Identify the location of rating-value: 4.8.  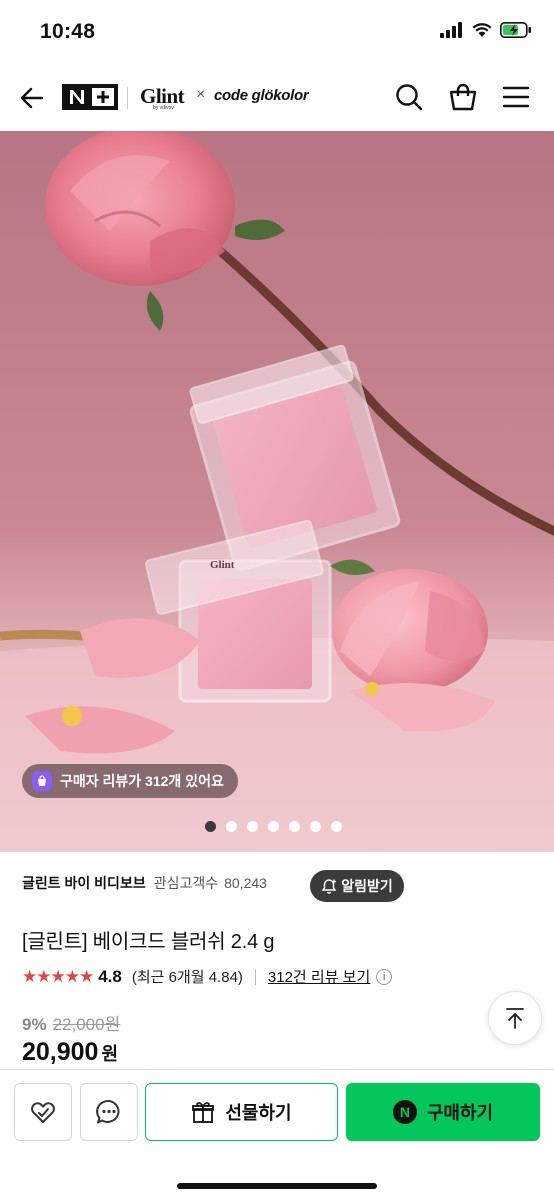
(110, 976).